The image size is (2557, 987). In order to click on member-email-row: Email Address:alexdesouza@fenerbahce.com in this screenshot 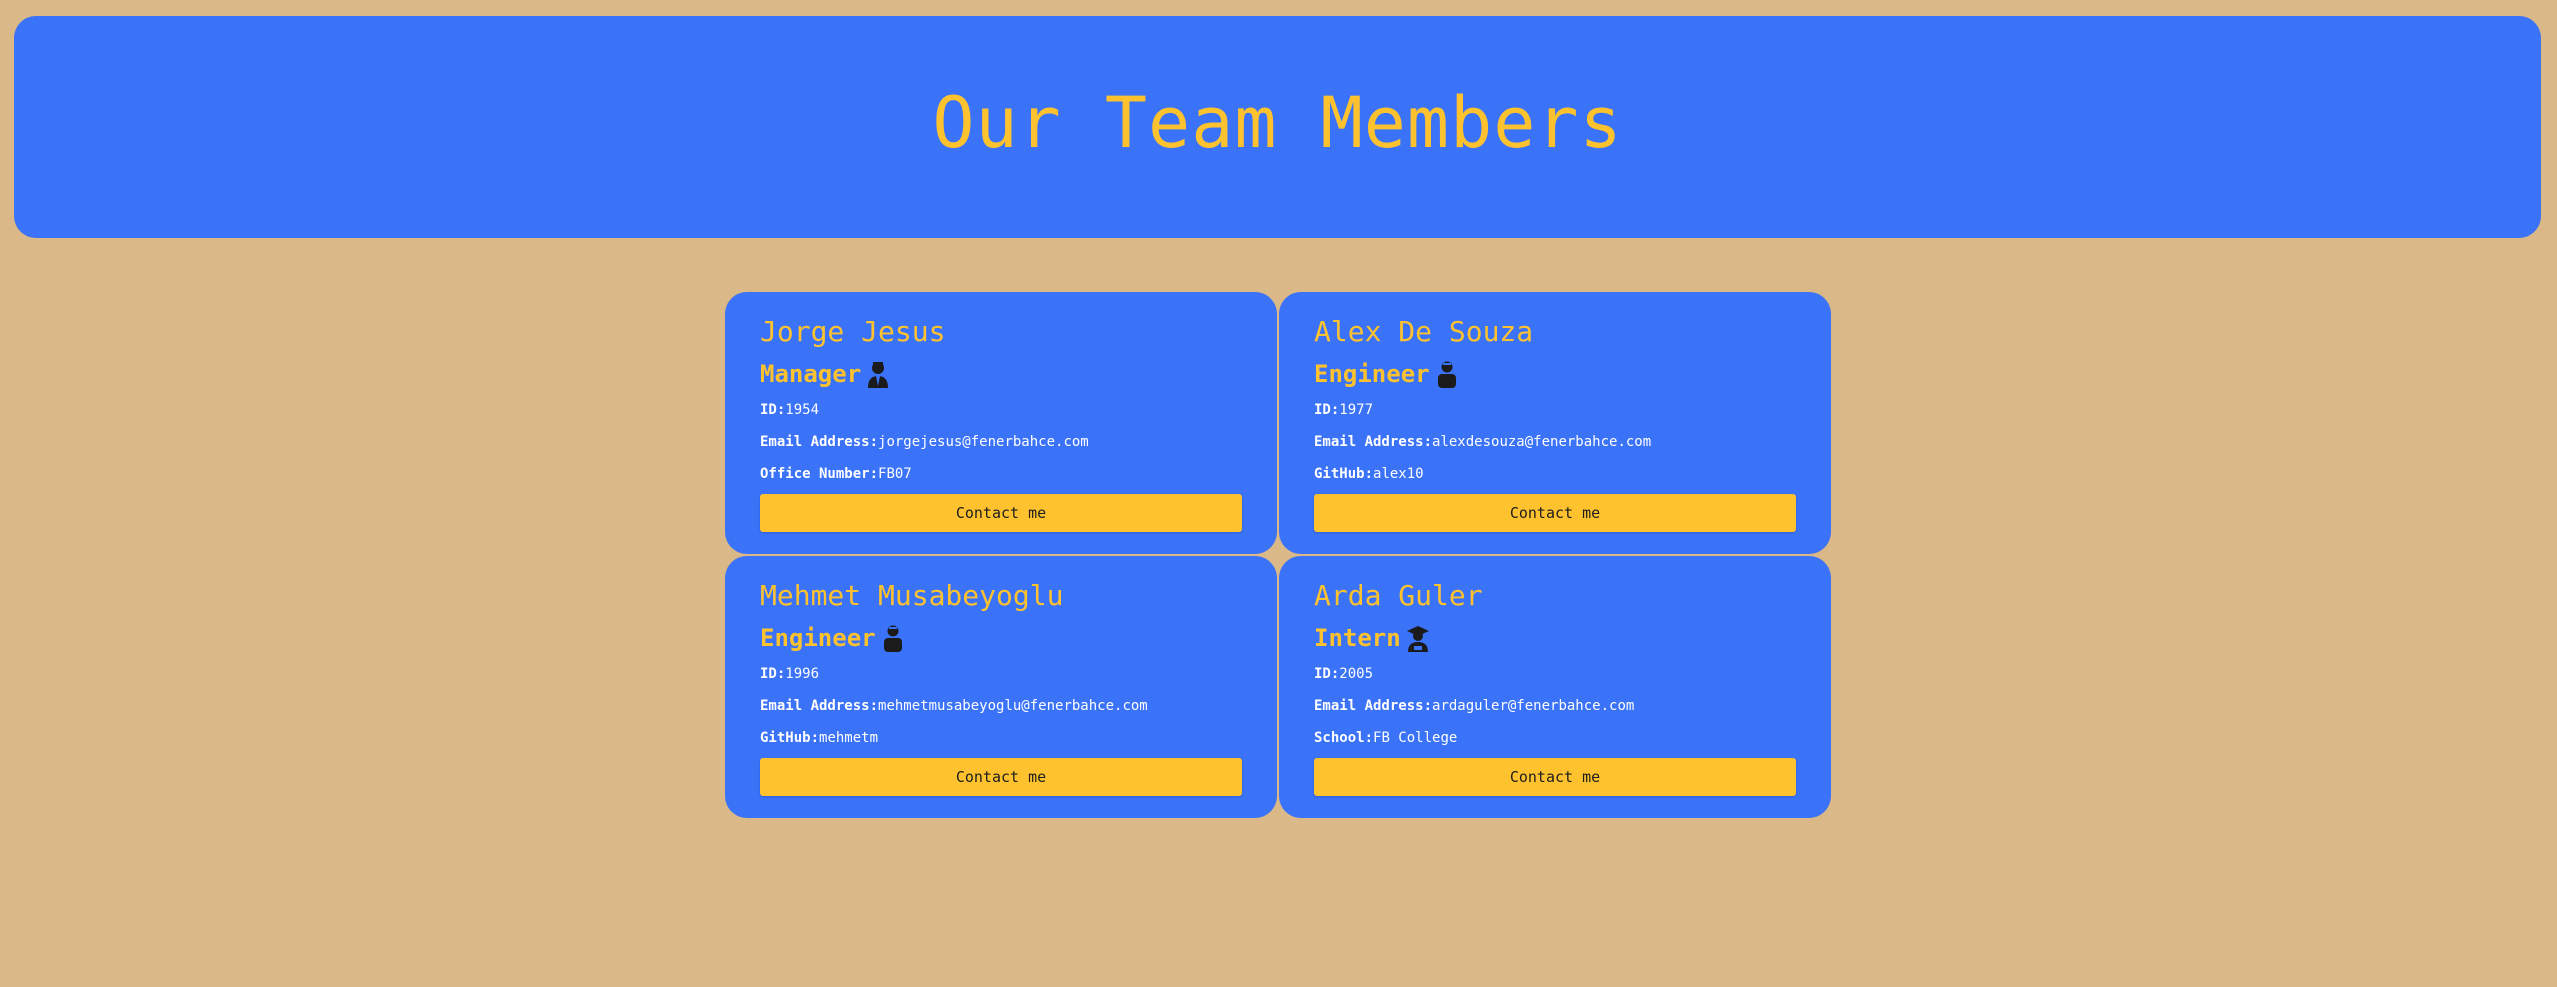, I will do `click(1555, 442)`.